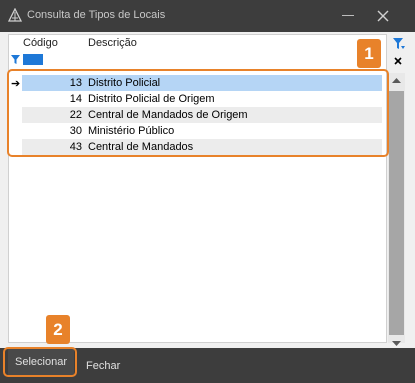 The width and height of the screenshot is (415, 383). What do you see at coordinates (112, 43) in the screenshot?
I see `column-header-description: Descrição` at bounding box center [112, 43].